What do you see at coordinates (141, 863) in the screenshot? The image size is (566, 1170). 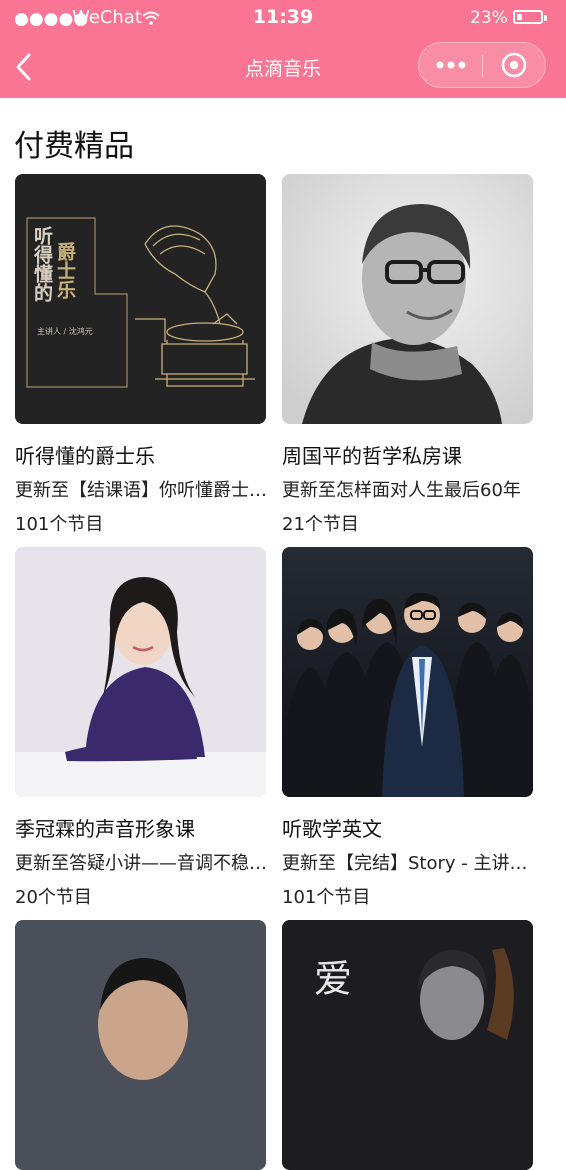 I see `course-latest-update: 更新至答疑小讲——音调不稳怎么办` at bounding box center [141, 863].